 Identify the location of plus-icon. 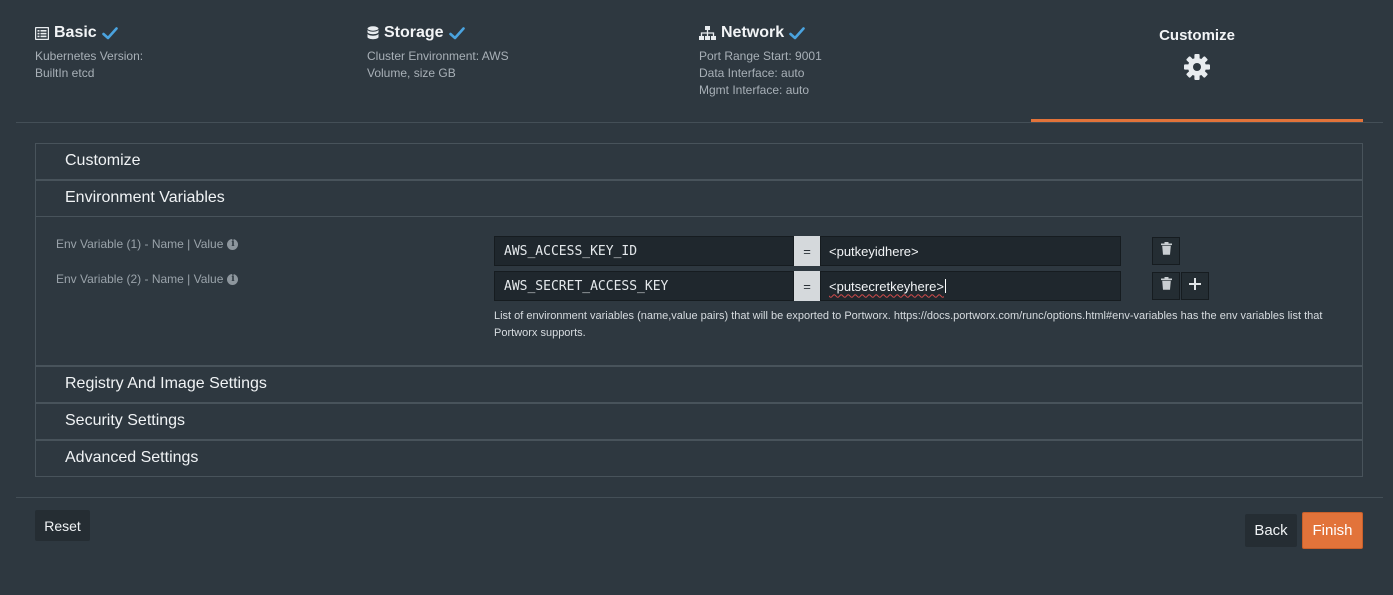
(1195, 286).